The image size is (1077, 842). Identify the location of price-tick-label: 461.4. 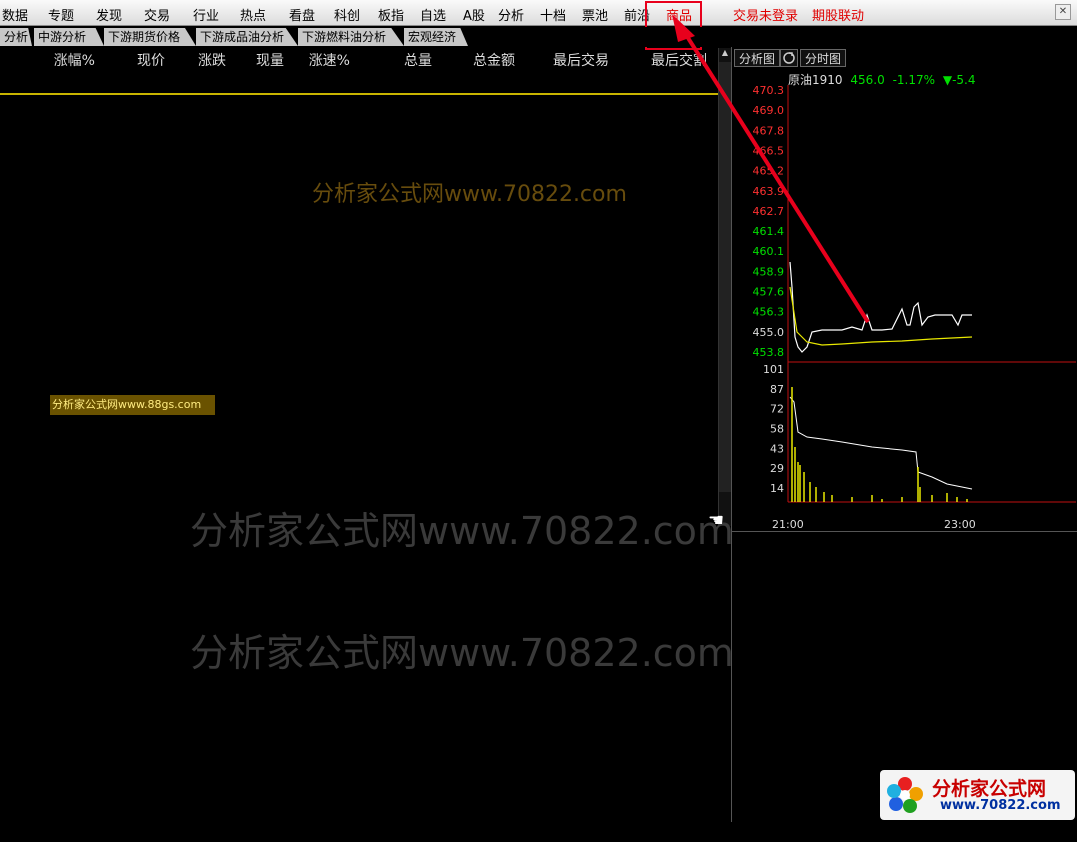
(769, 231).